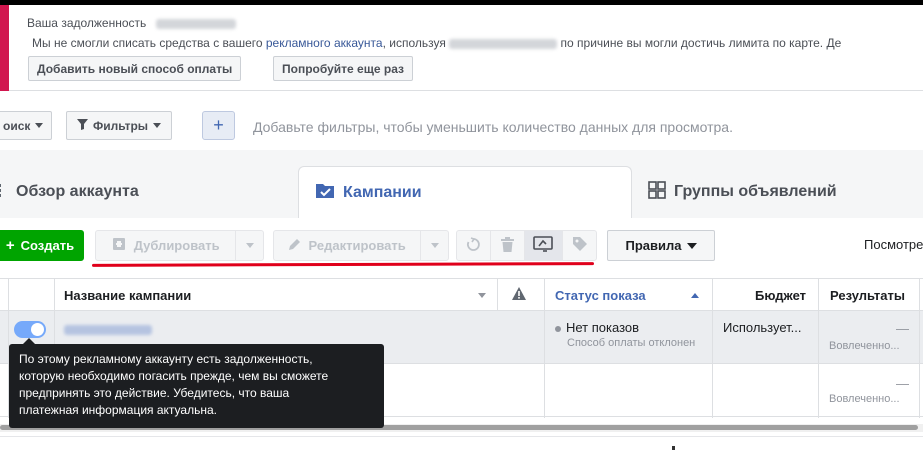 The width and height of the screenshot is (923, 450). Describe the element at coordinates (867, 295) in the screenshot. I see `column-results: Результаты` at that location.